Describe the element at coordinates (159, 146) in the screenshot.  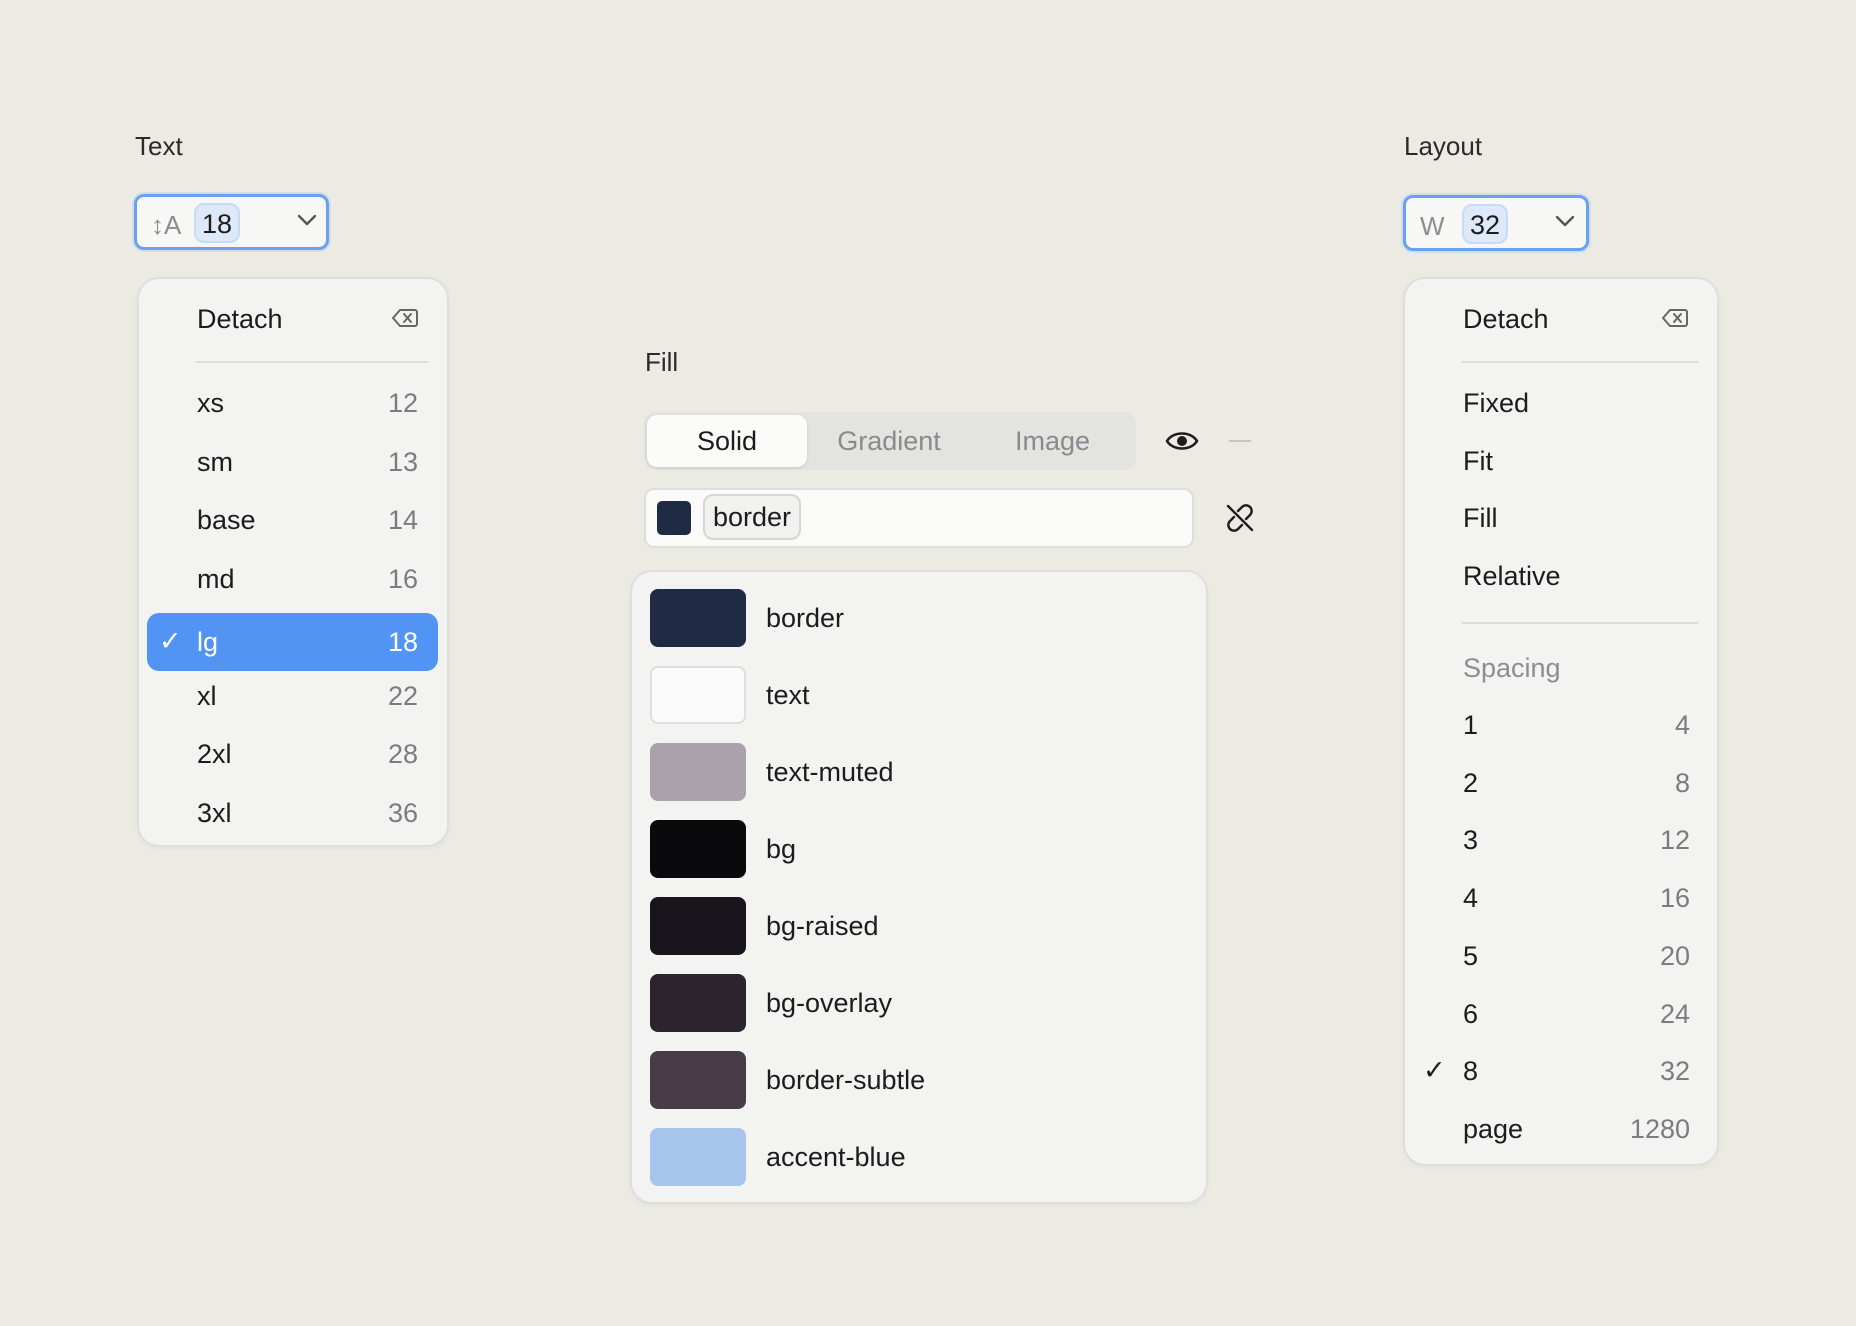
I see `text-section-title: Text` at that location.